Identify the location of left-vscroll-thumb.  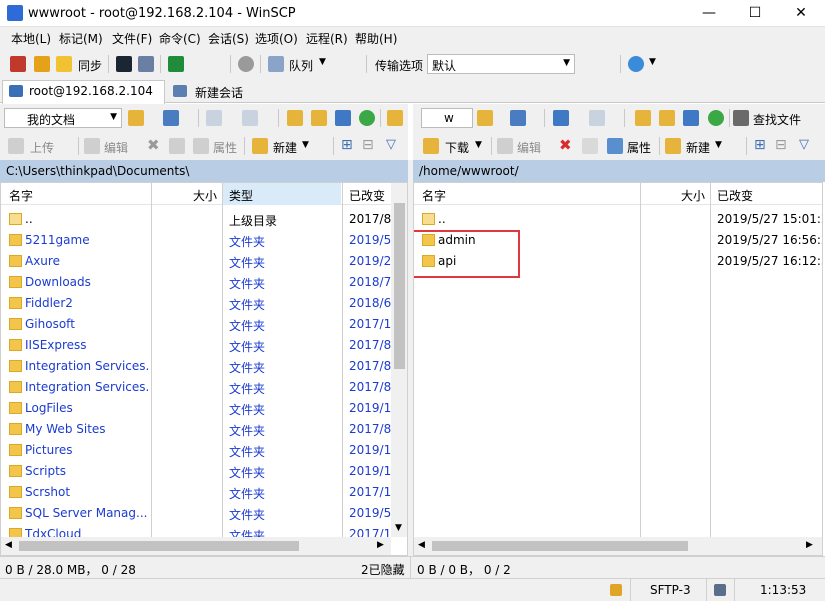
(399, 286).